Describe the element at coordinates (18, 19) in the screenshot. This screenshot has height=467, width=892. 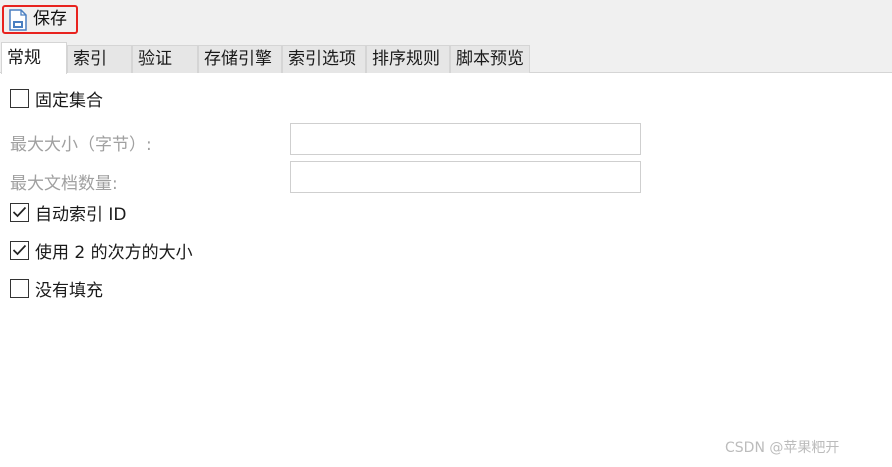
I see `save-file-icon` at that location.